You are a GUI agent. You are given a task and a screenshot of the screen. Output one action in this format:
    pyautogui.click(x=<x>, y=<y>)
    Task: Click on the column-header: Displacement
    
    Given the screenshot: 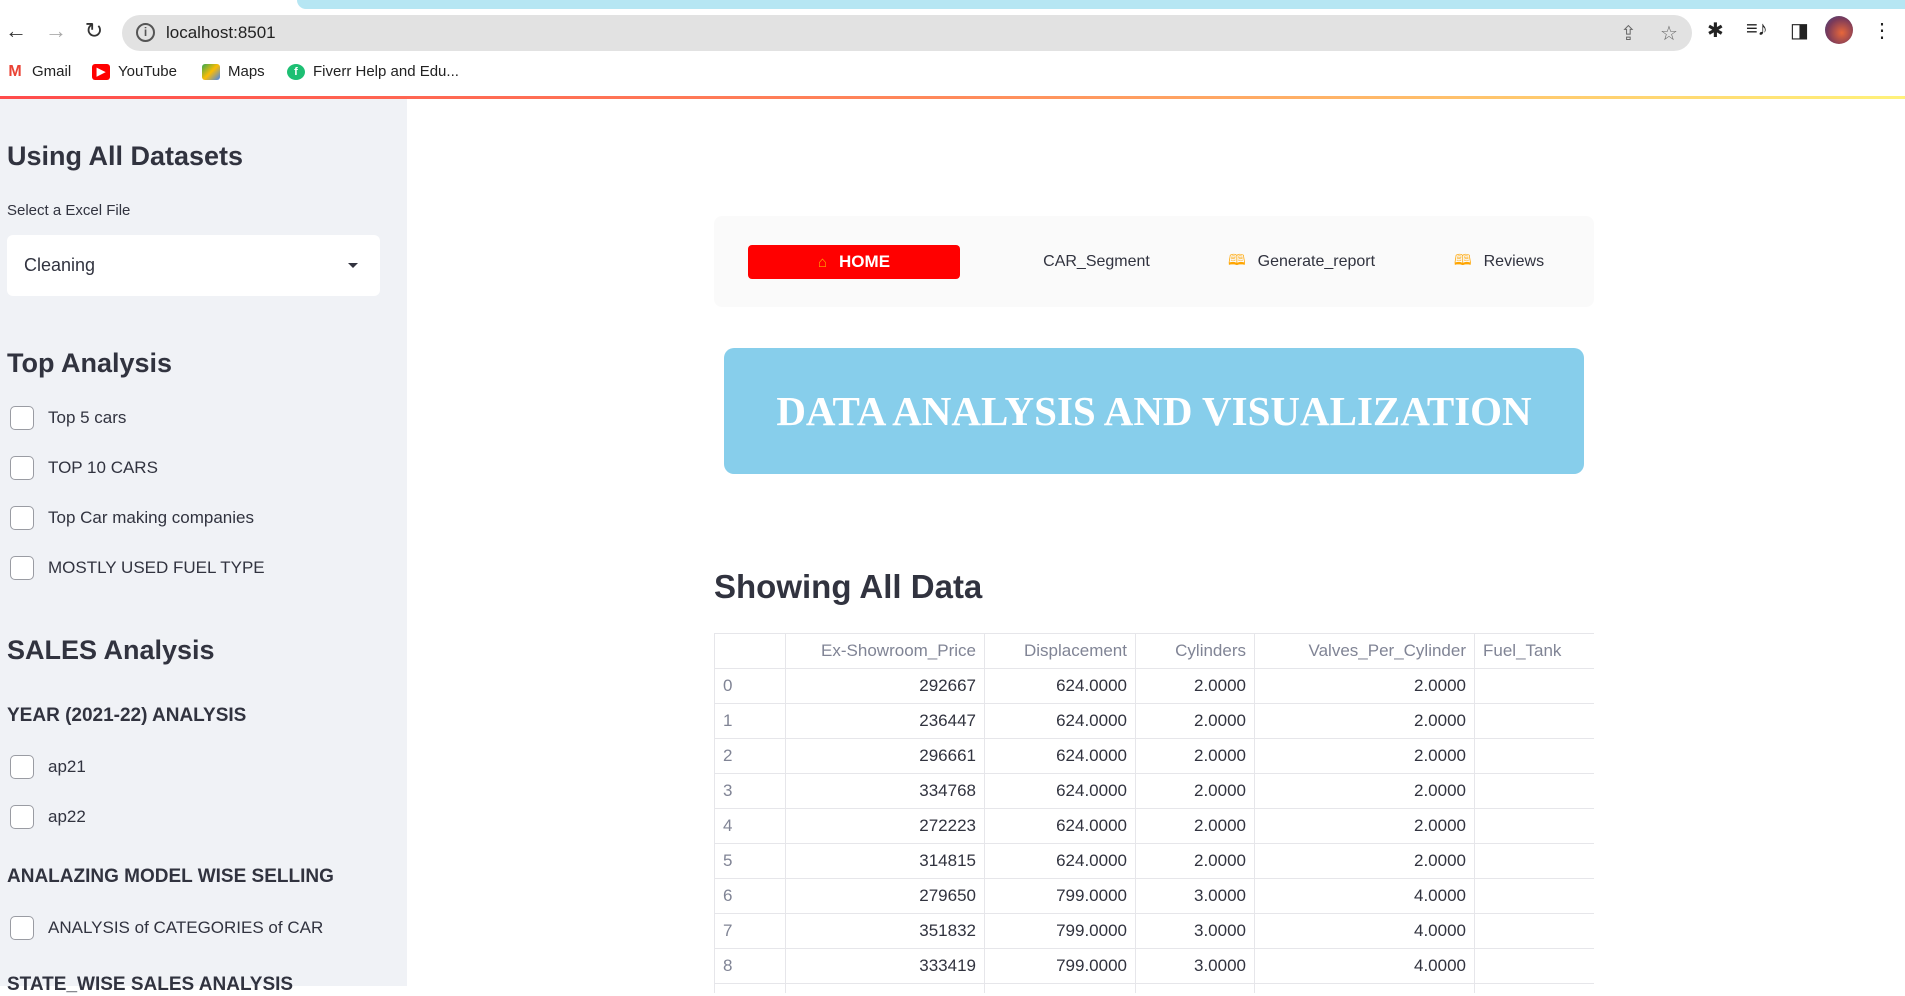 What is the action you would take?
    pyautogui.click(x=1060, y=651)
    